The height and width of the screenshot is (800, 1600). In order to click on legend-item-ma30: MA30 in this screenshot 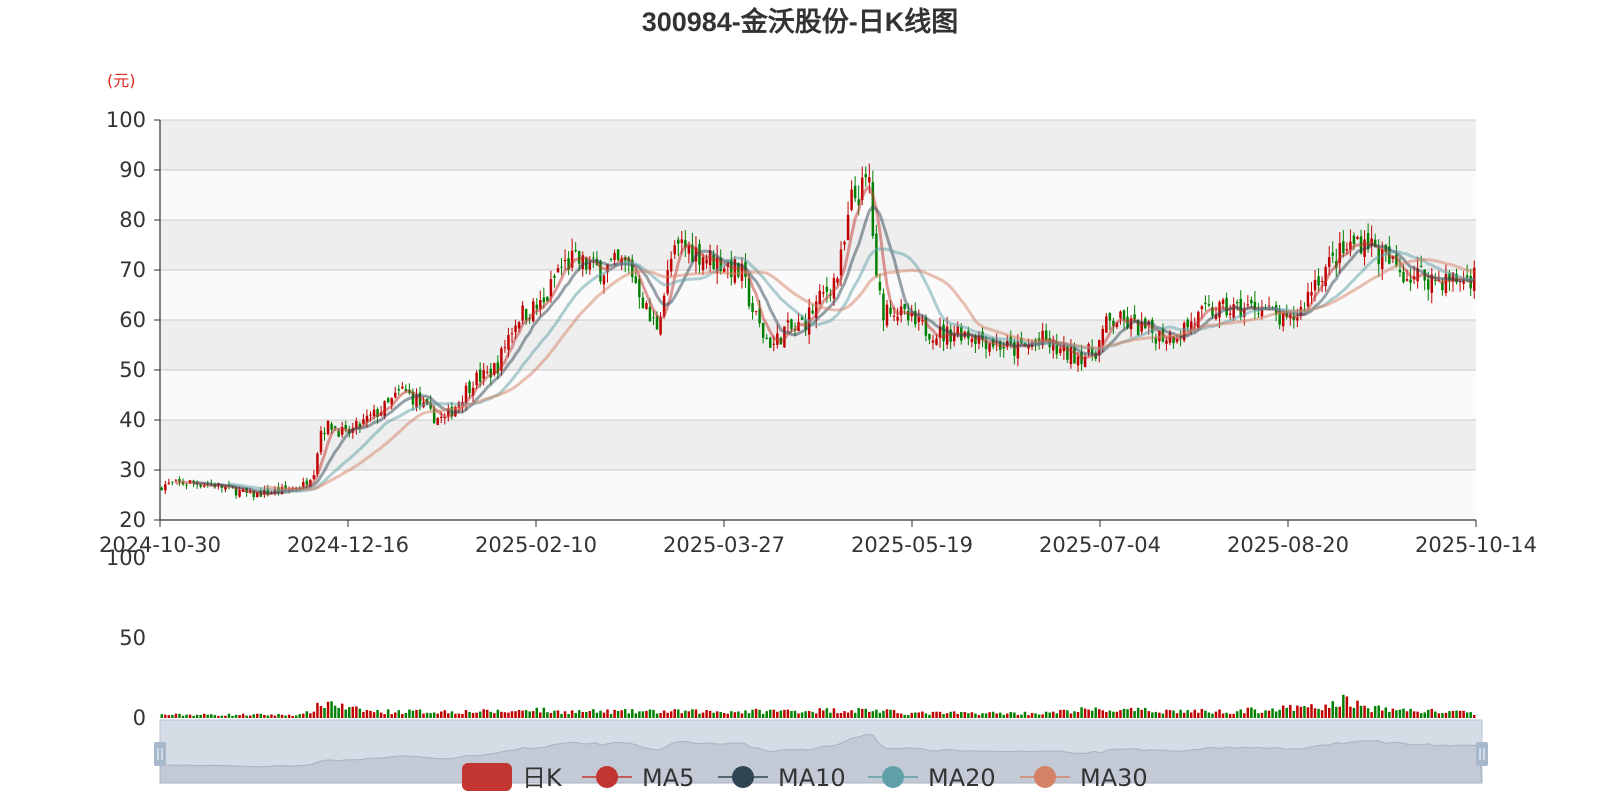, I will do `click(1084, 778)`.